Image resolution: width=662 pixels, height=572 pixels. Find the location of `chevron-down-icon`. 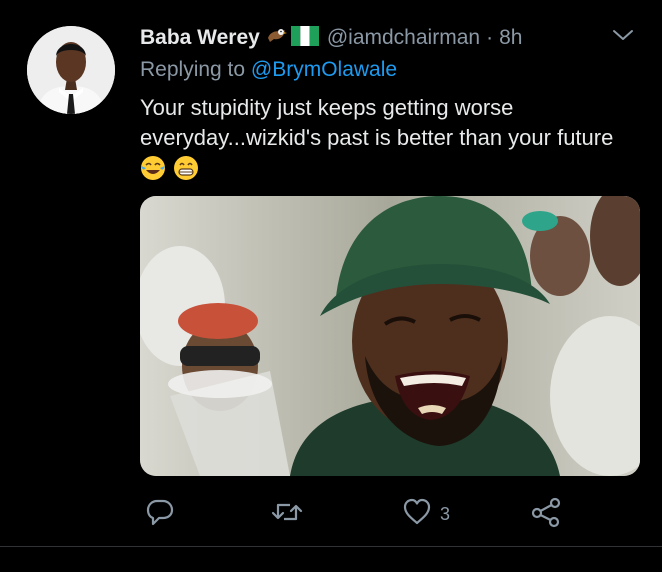

chevron-down-icon is located at coordinates (623, 35).